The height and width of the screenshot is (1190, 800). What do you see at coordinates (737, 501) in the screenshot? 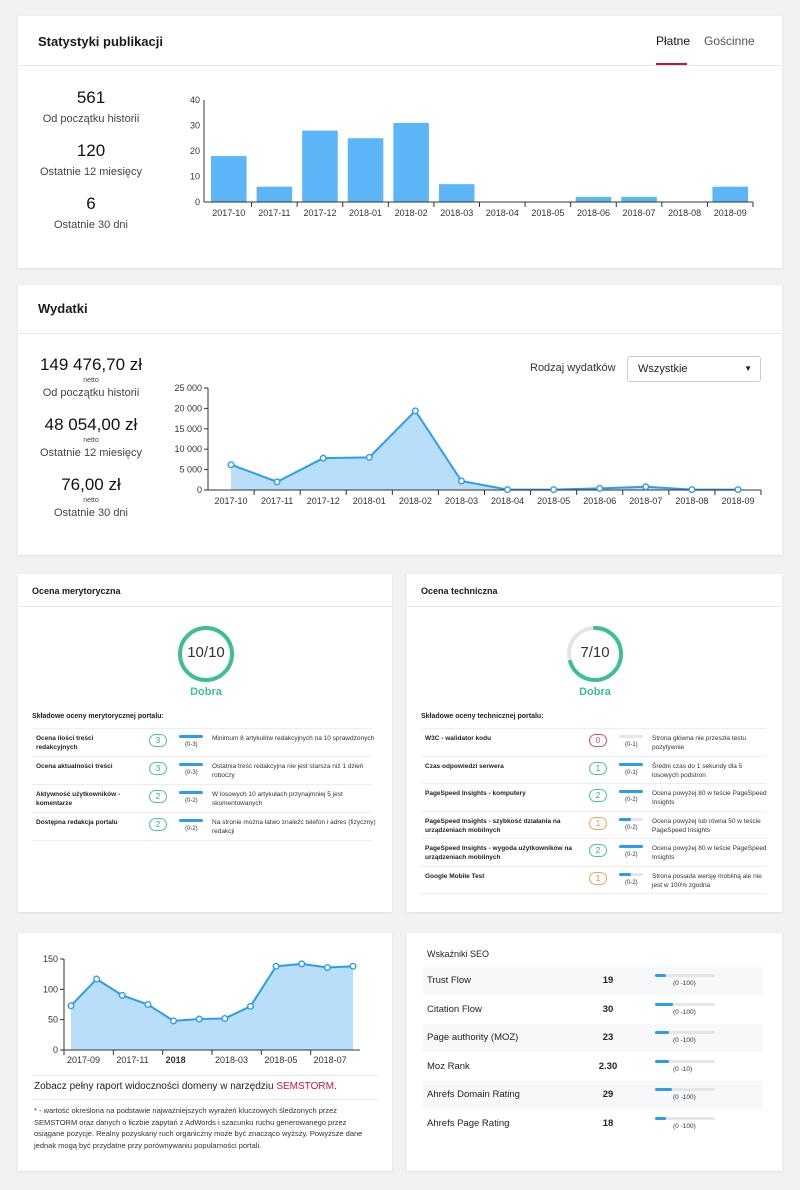
I see `x-tick-label: 2018-09` at bounding box center [737, 501].